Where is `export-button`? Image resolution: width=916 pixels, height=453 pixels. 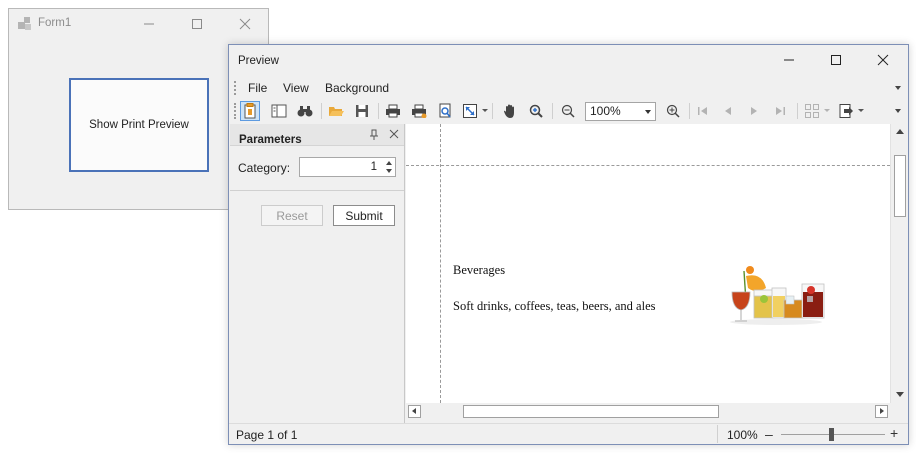
export-button is located at coordinates (846, 111).